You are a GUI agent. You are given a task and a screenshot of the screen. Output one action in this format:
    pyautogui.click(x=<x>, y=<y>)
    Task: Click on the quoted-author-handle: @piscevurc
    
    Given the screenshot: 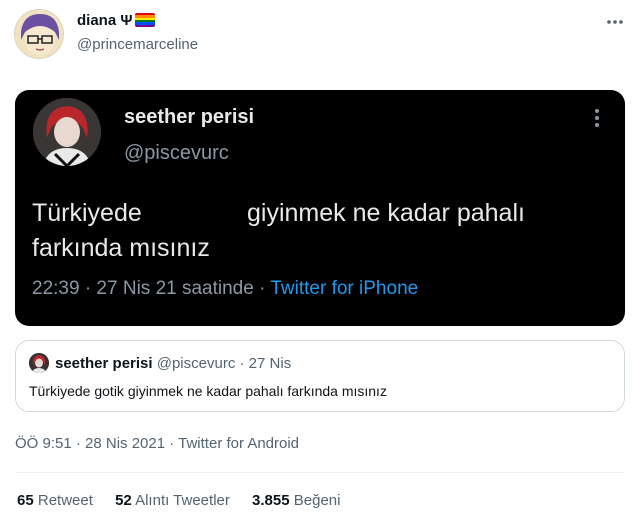 What is the action you would take?
    pyautogui.click(x=196, y=363)
    